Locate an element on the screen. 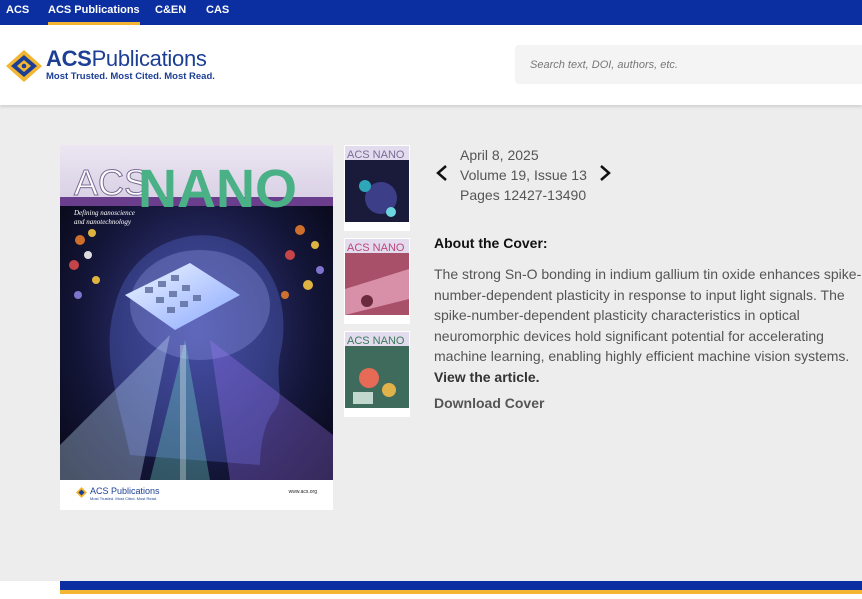  cover-thumbnail-3: ACS NANO is located at coordinates (377, 374).